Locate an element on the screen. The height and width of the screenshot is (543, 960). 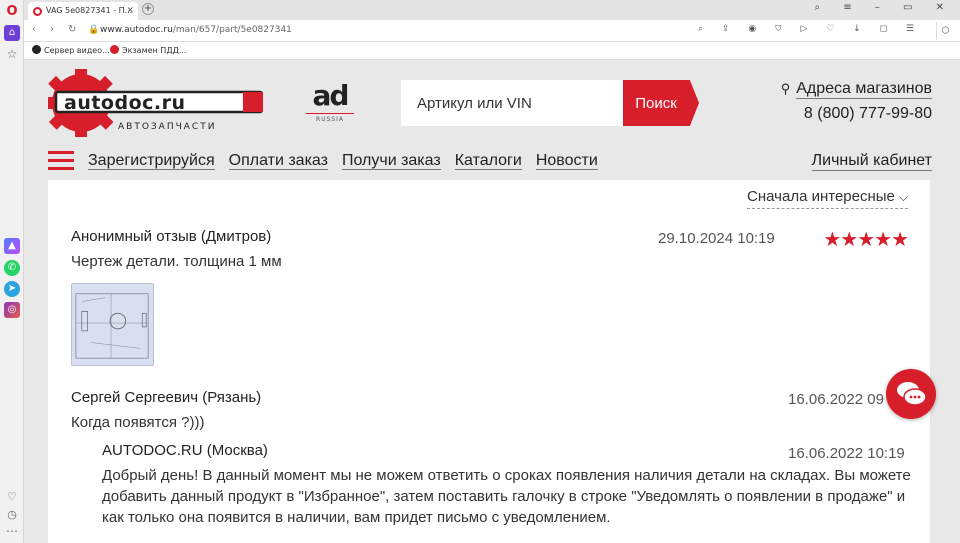
instagram-icon: ◎ is located at coordinates (12, 310).